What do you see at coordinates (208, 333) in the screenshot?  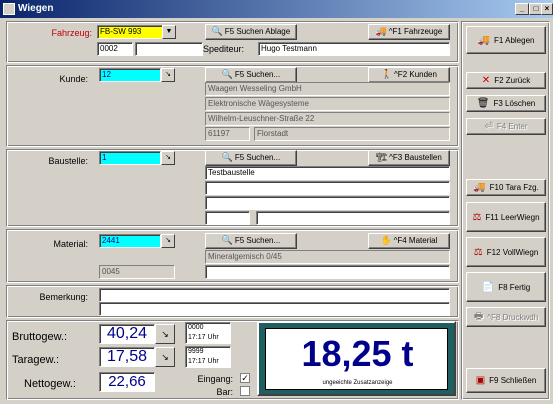 I see `brutto-info: 0000 17:17 Uhr` at bounding box center [208, 333].